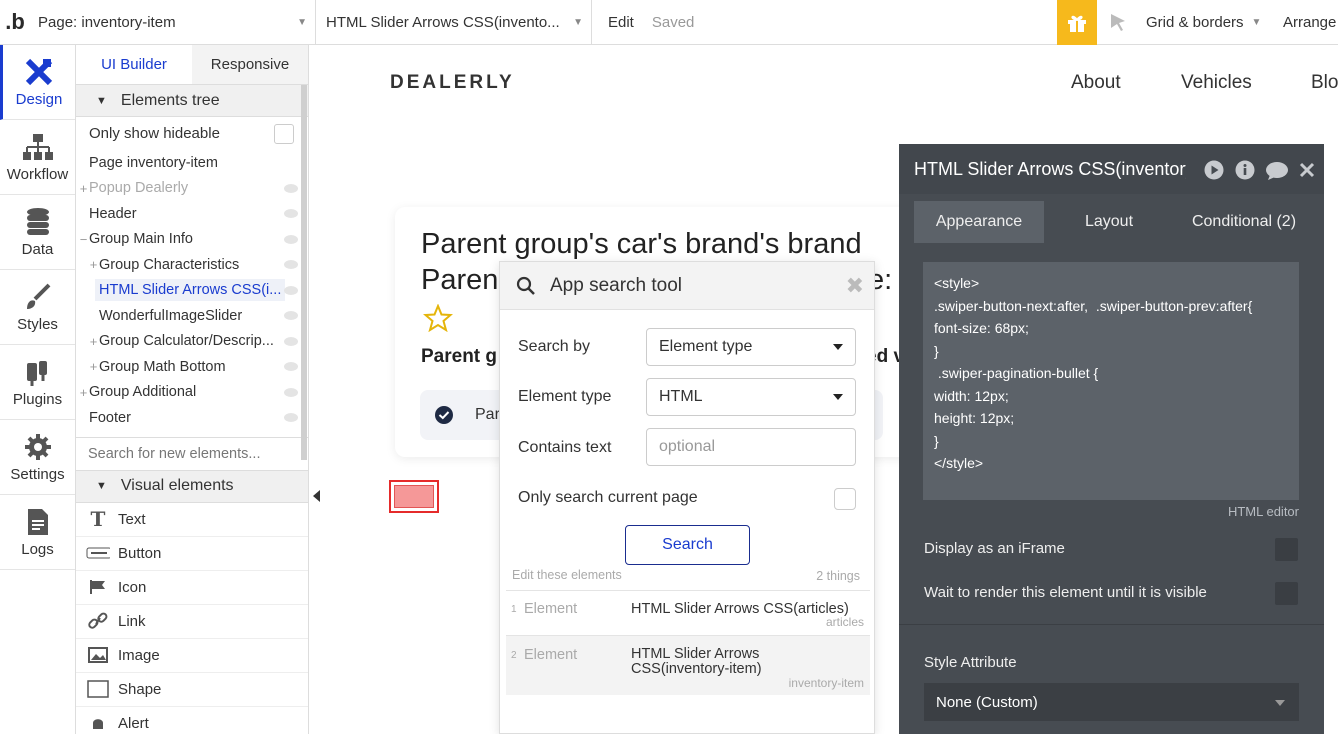  I want to click on tree-item-group-math-bottom: + Group Math Bottom, so click(192, 367).